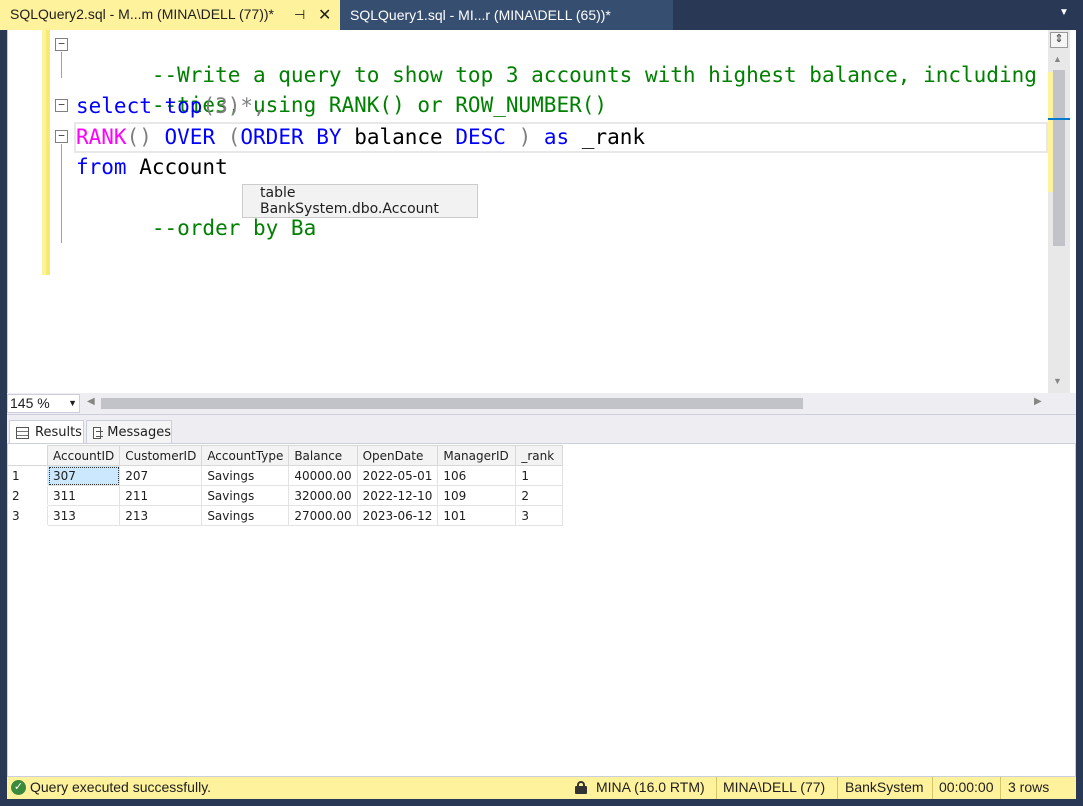 Image resolution: width=1083 pixels, height=806 pixels. Describe the element at coordinates (477, 515) in the screenshot. I see `table-cell: 101` at that location.